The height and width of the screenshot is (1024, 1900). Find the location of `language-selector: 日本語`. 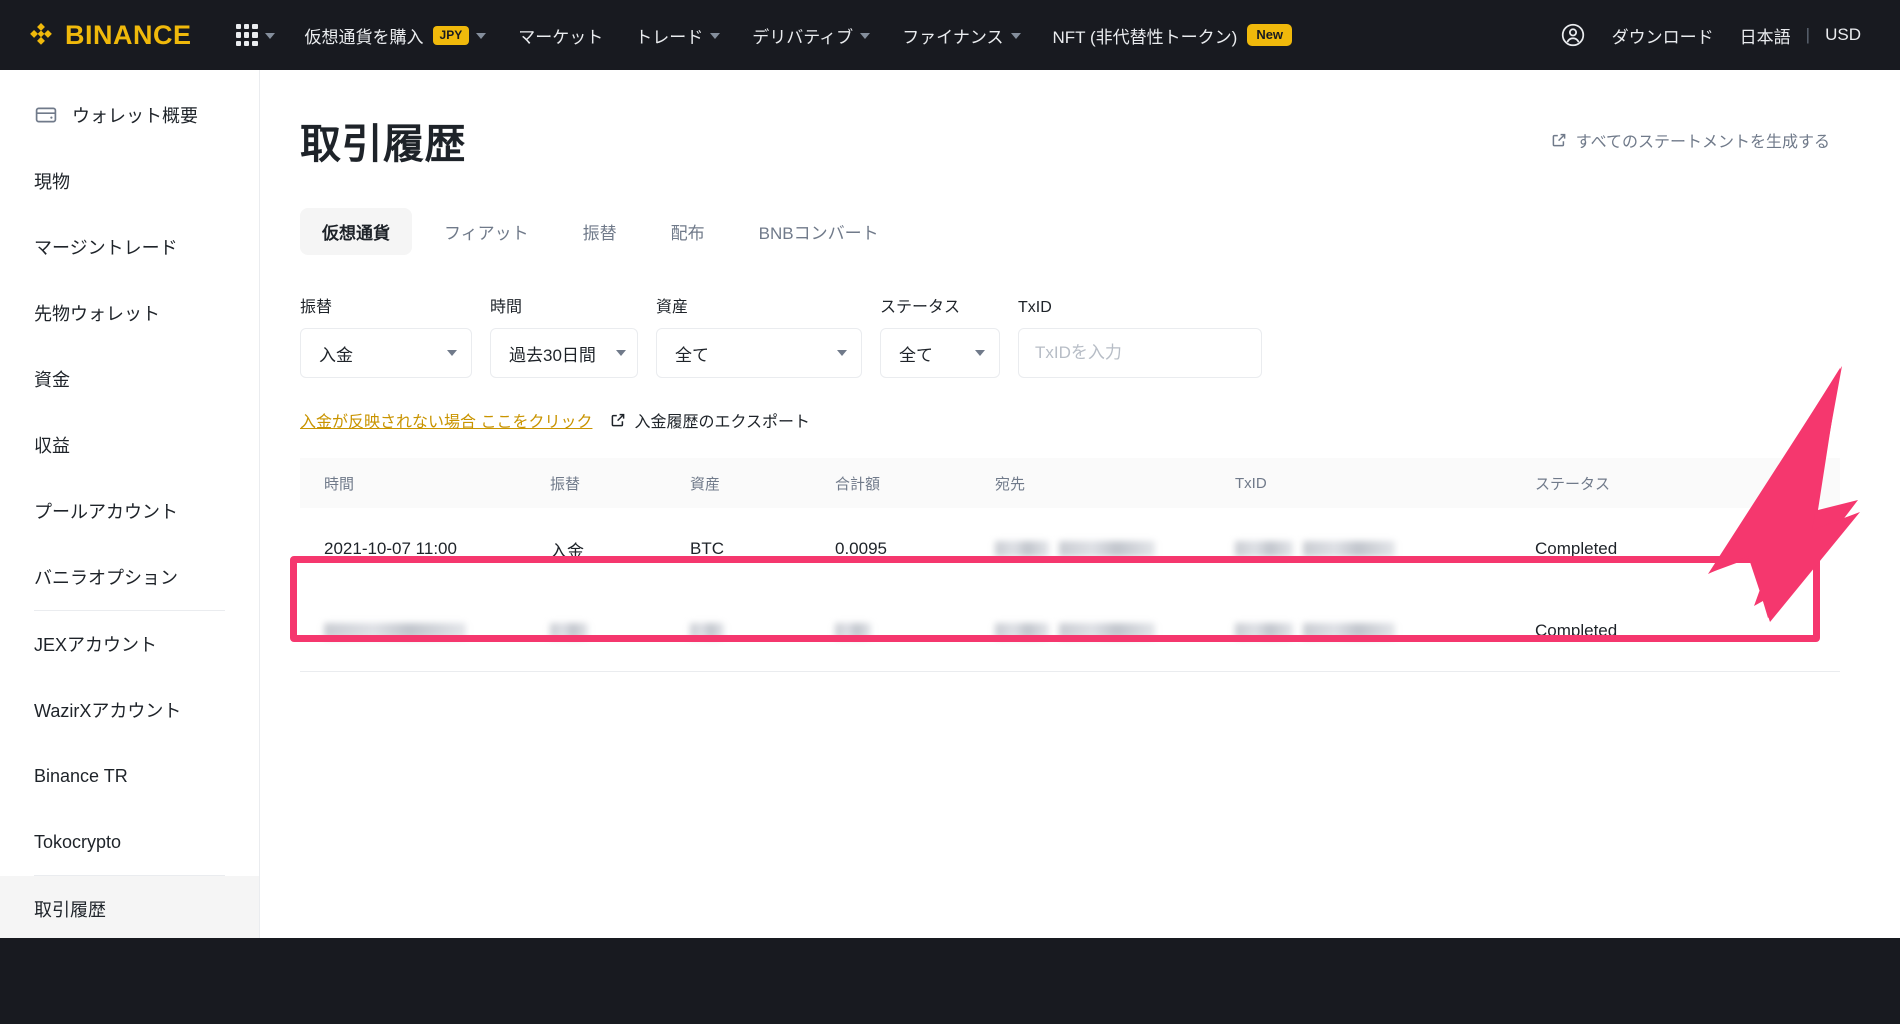

language-selector: 日本語 is located at coordinates (1765, 35).